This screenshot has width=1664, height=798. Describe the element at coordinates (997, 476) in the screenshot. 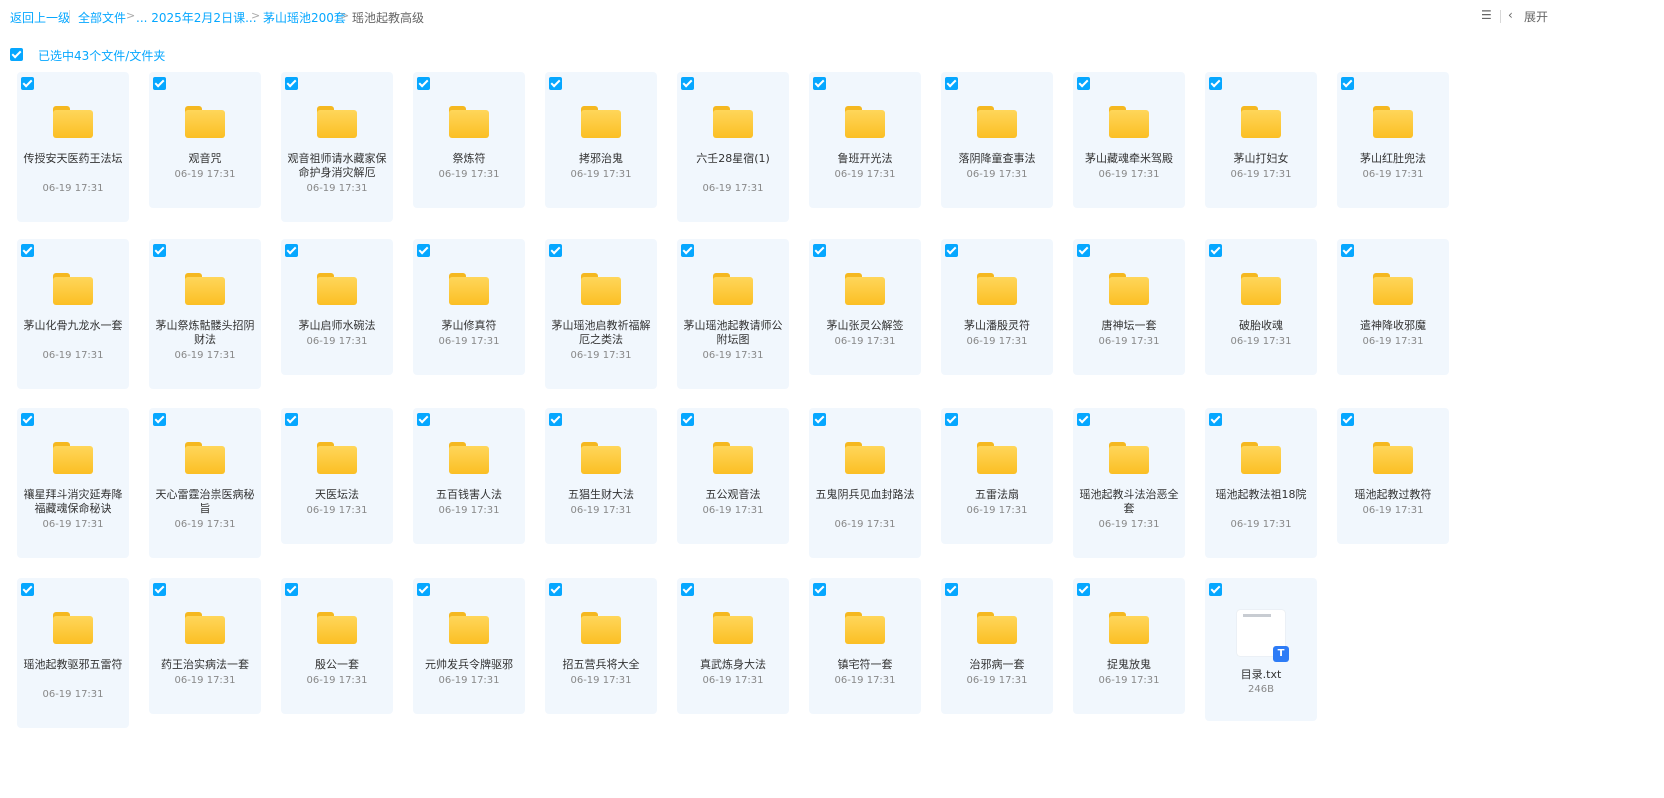

I see `folder-item: 五雷法扇 06-19 17:31` at that location.